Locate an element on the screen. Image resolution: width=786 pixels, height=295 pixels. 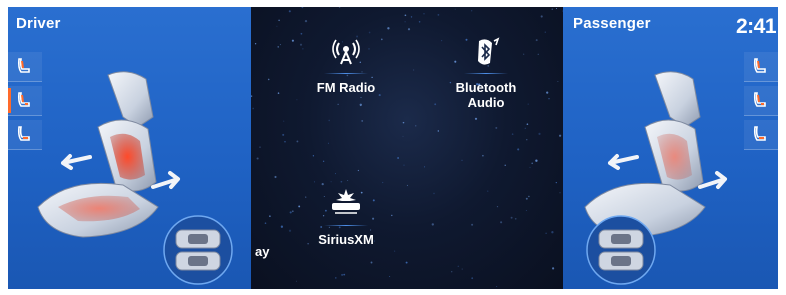
passenger-title: Passenger is located at coordinates (612, 23).